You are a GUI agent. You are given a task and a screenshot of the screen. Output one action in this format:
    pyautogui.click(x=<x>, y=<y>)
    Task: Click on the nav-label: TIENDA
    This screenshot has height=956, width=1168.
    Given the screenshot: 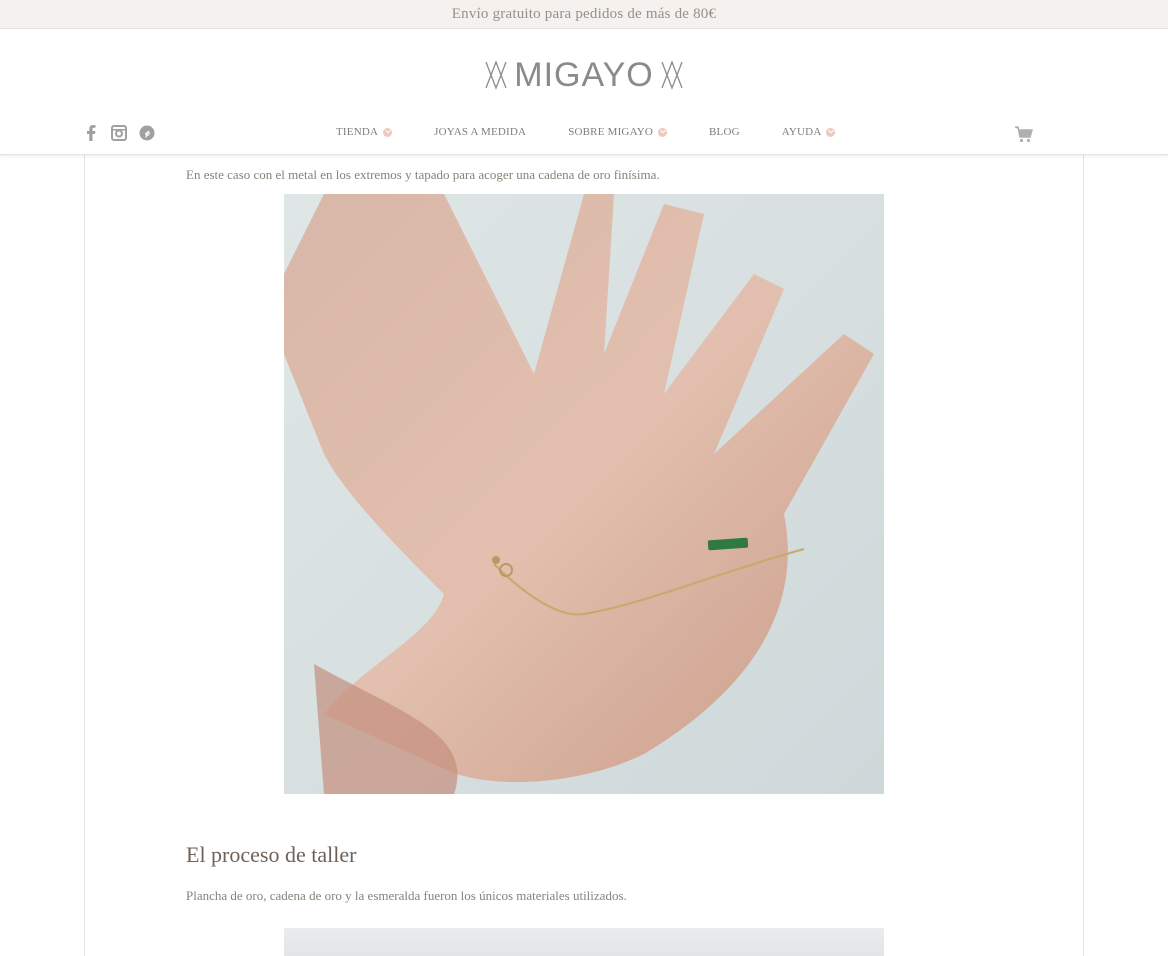 What is the action you would take?
    pyautogui.click(x=357, y=132)
    